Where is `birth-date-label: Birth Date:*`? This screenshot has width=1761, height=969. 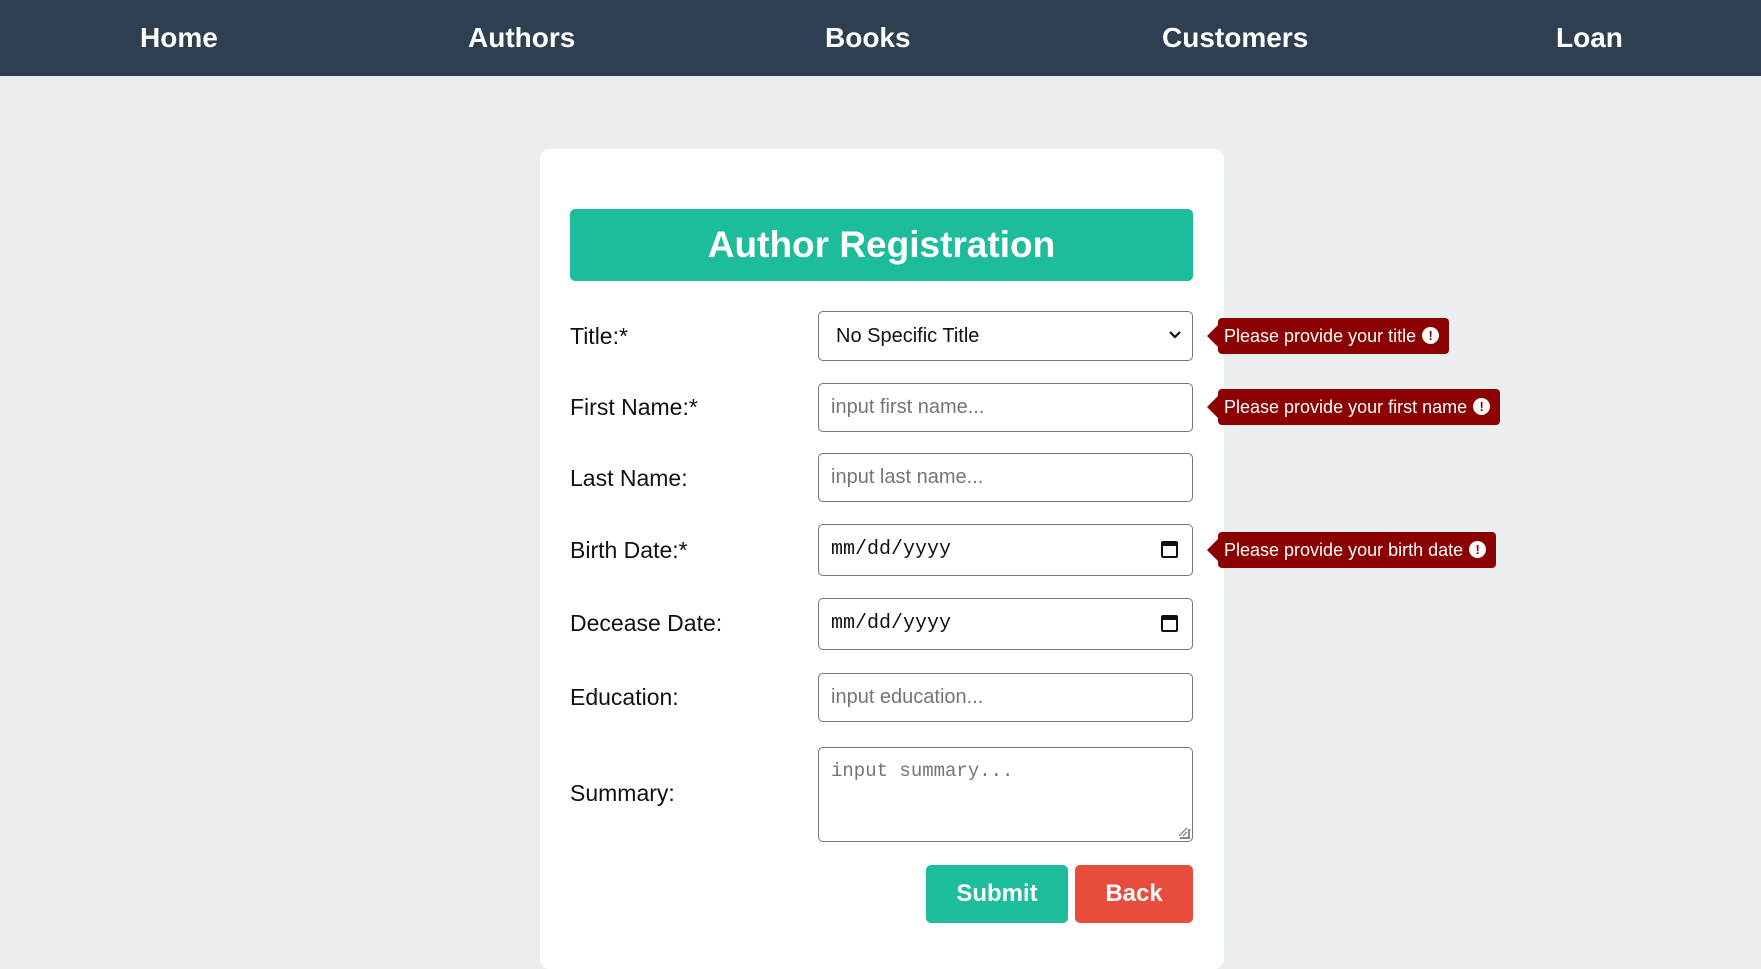 birth-date-label: Birth Date:* is located at coordinates (629, 550).